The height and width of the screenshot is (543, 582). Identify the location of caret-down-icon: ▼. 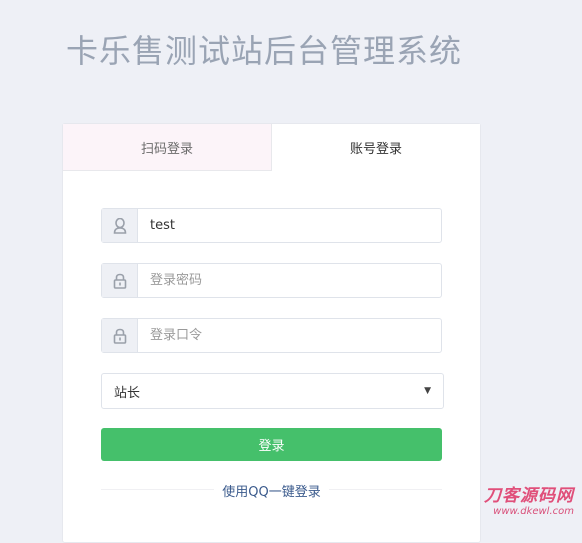
(427, 391).